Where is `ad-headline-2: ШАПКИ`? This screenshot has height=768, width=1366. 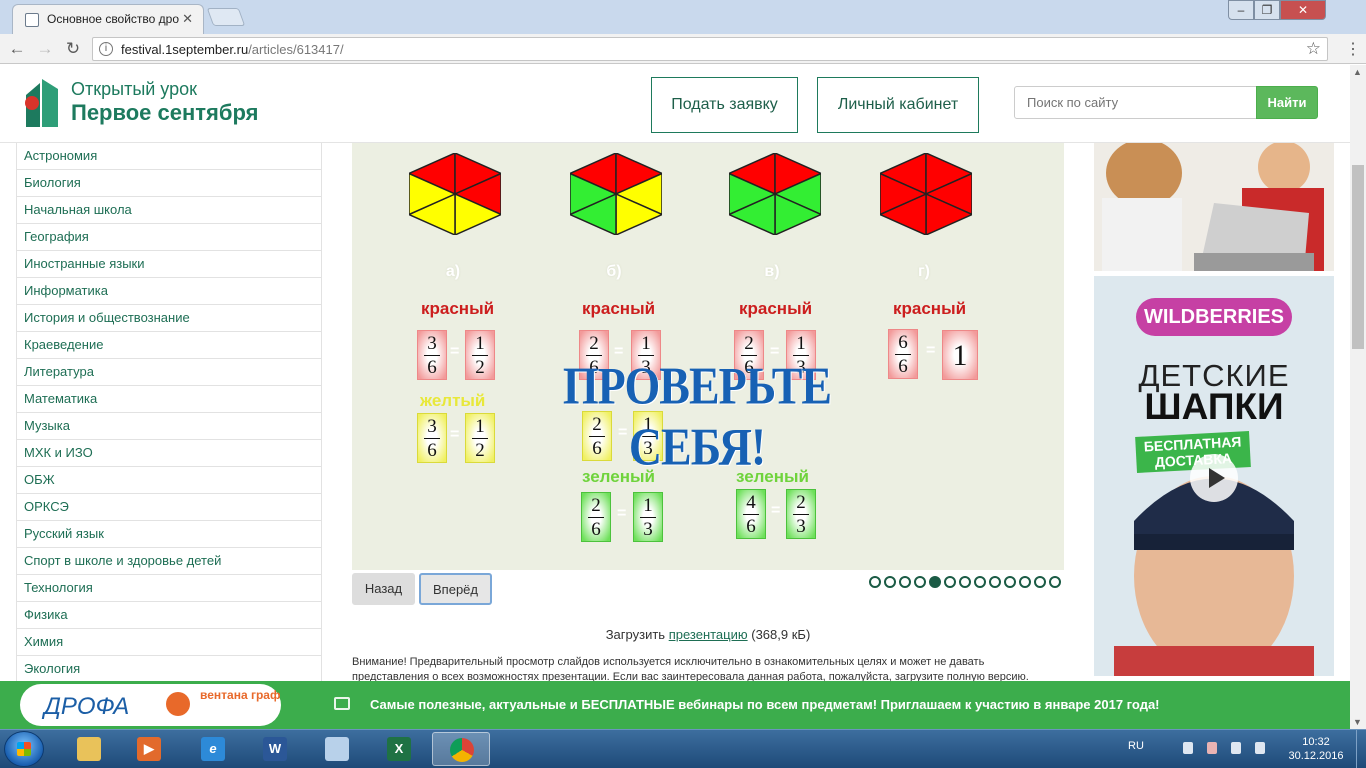
ad-headline-2: ШАПКИ is located at coordinates (1214, 406).